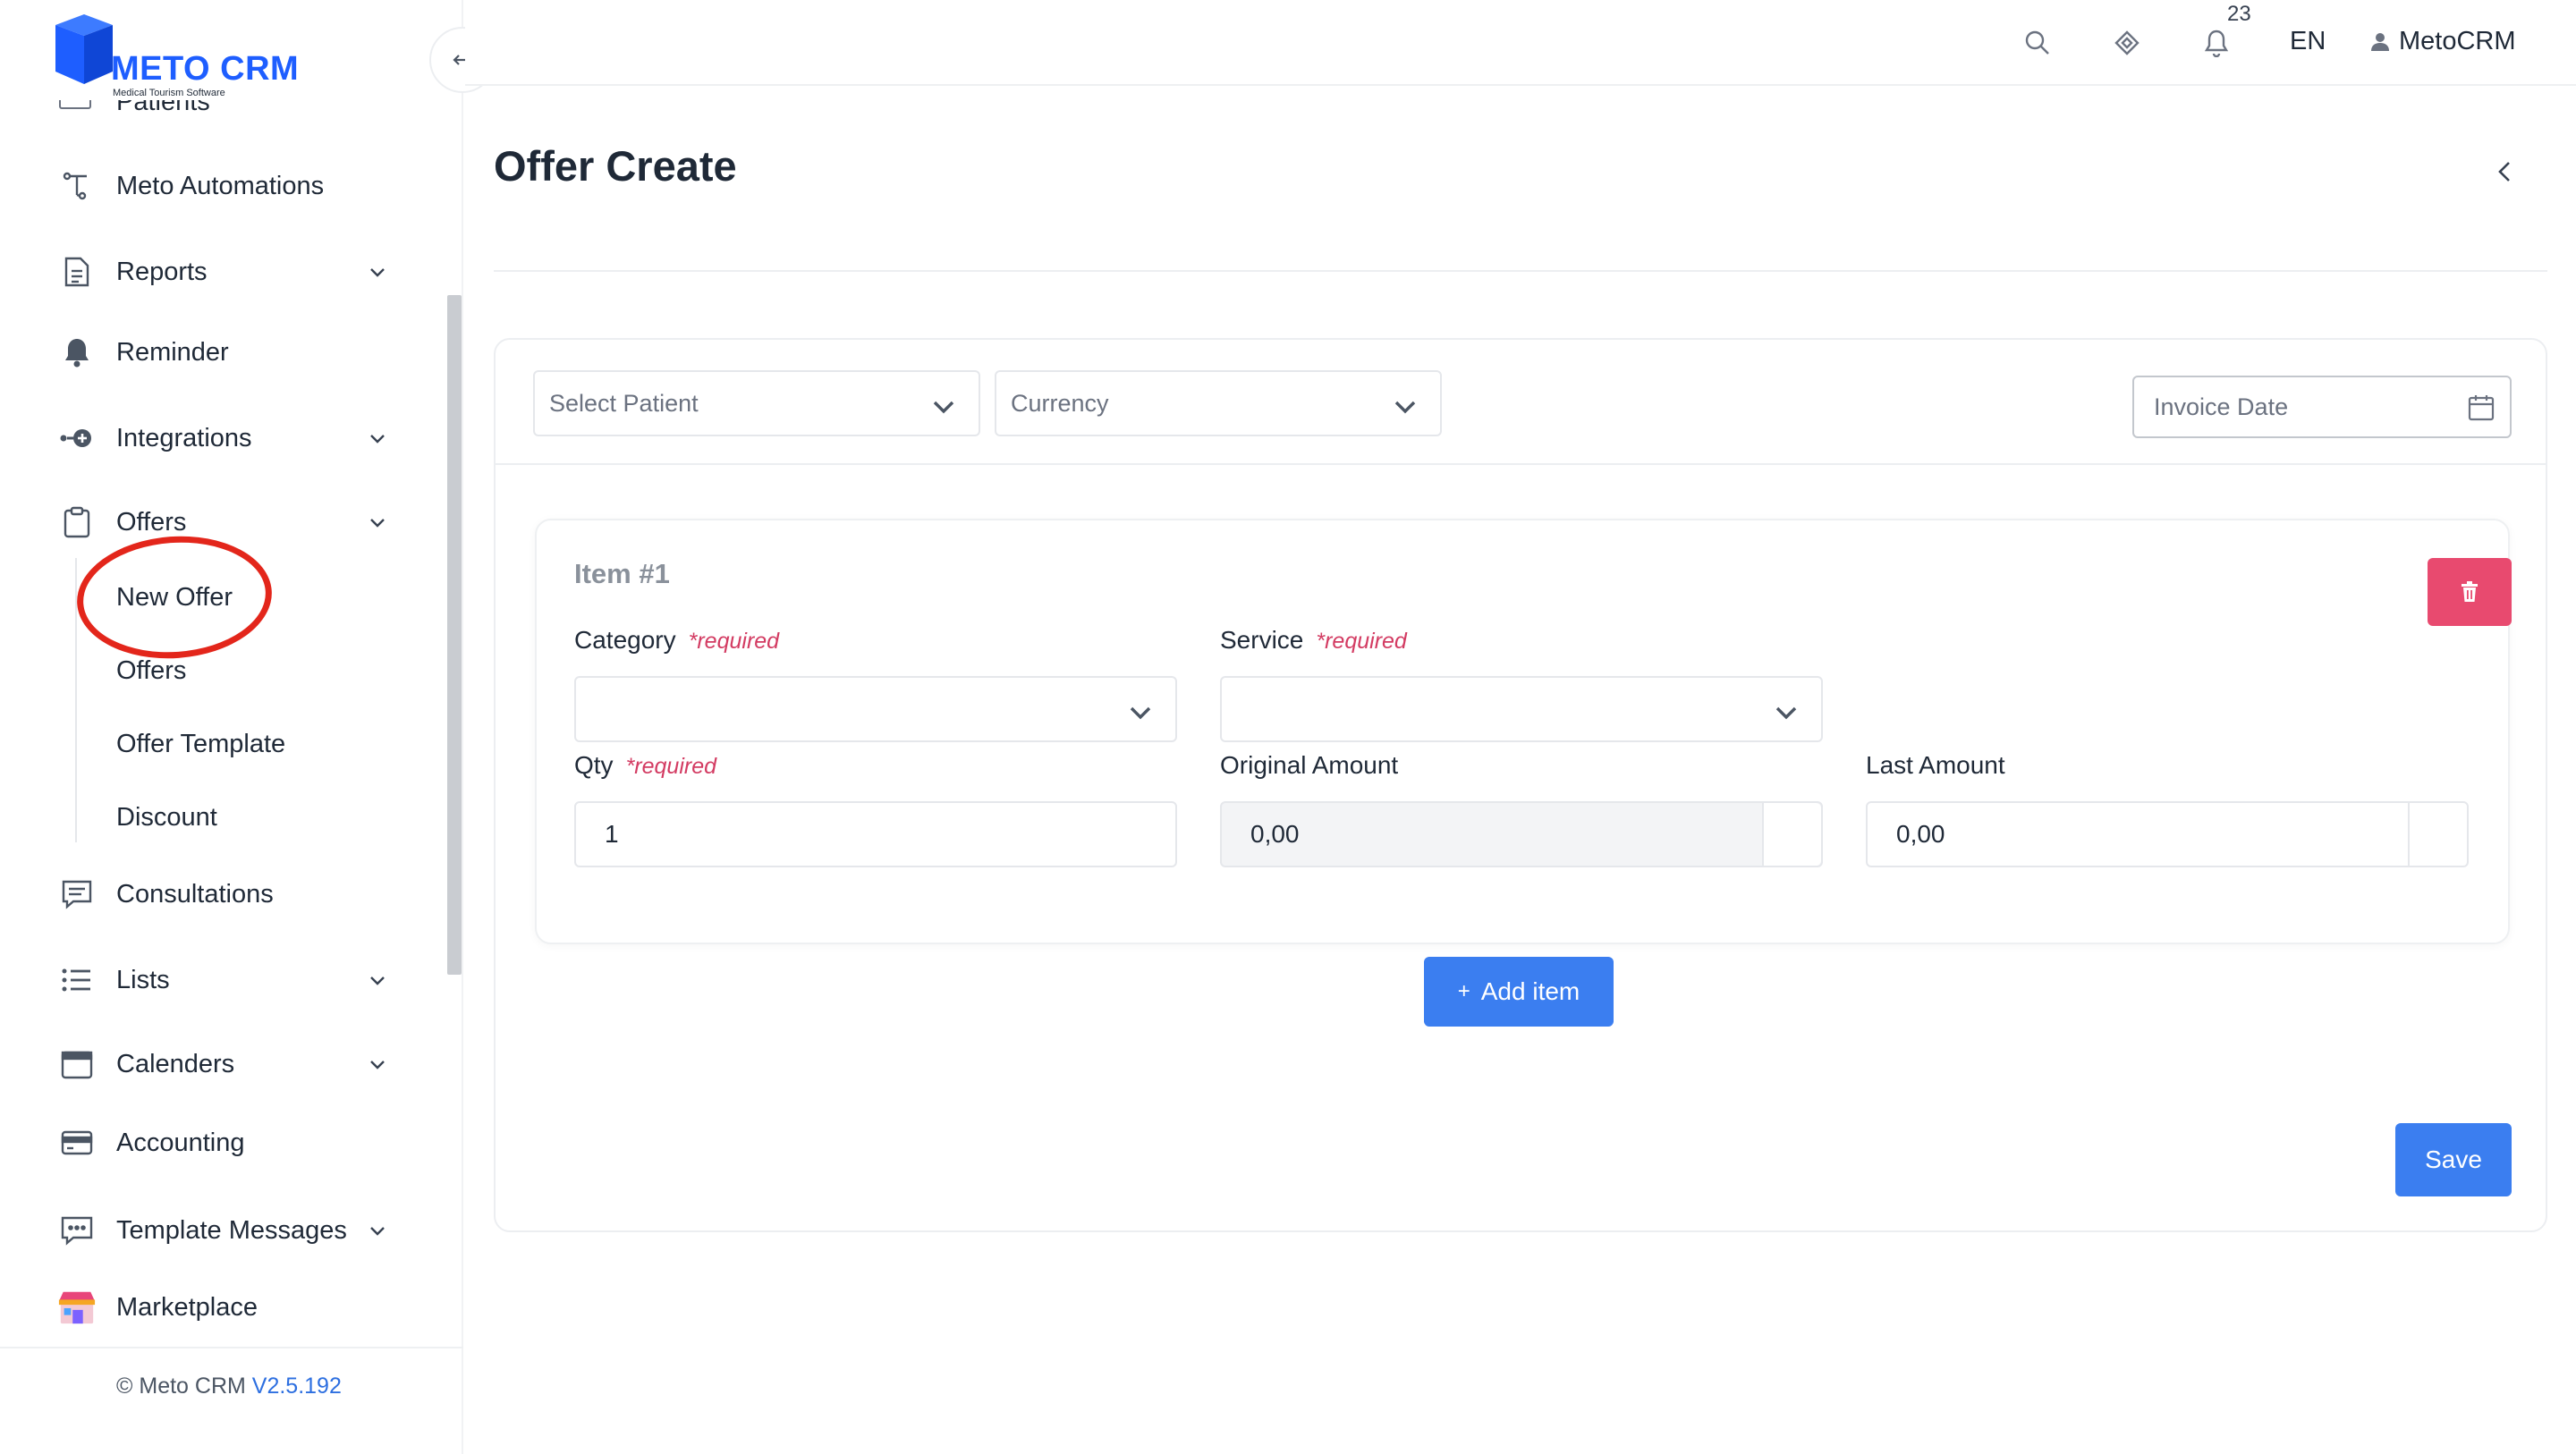  What do you see at coordinates (180, 1142) in the screenshot?
I see `sidebar-item-label: Accounting` at bounding box center [180, 1142].